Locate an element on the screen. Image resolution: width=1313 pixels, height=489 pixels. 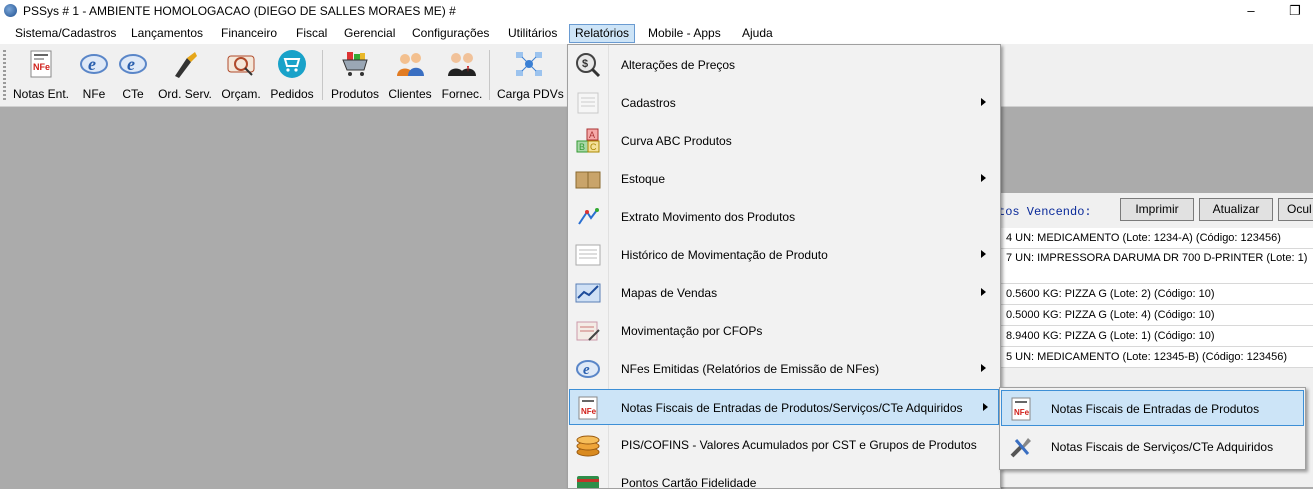
expiring-label: tos Vencendo: is located at coordinates (1045, 212).